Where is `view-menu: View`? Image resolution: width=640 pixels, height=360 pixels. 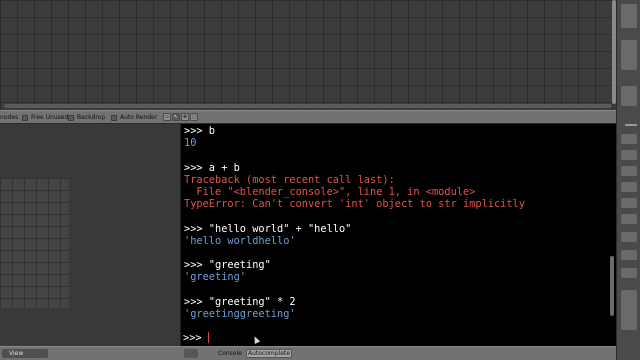
view-menu: View is located at coordinates (25, 353).